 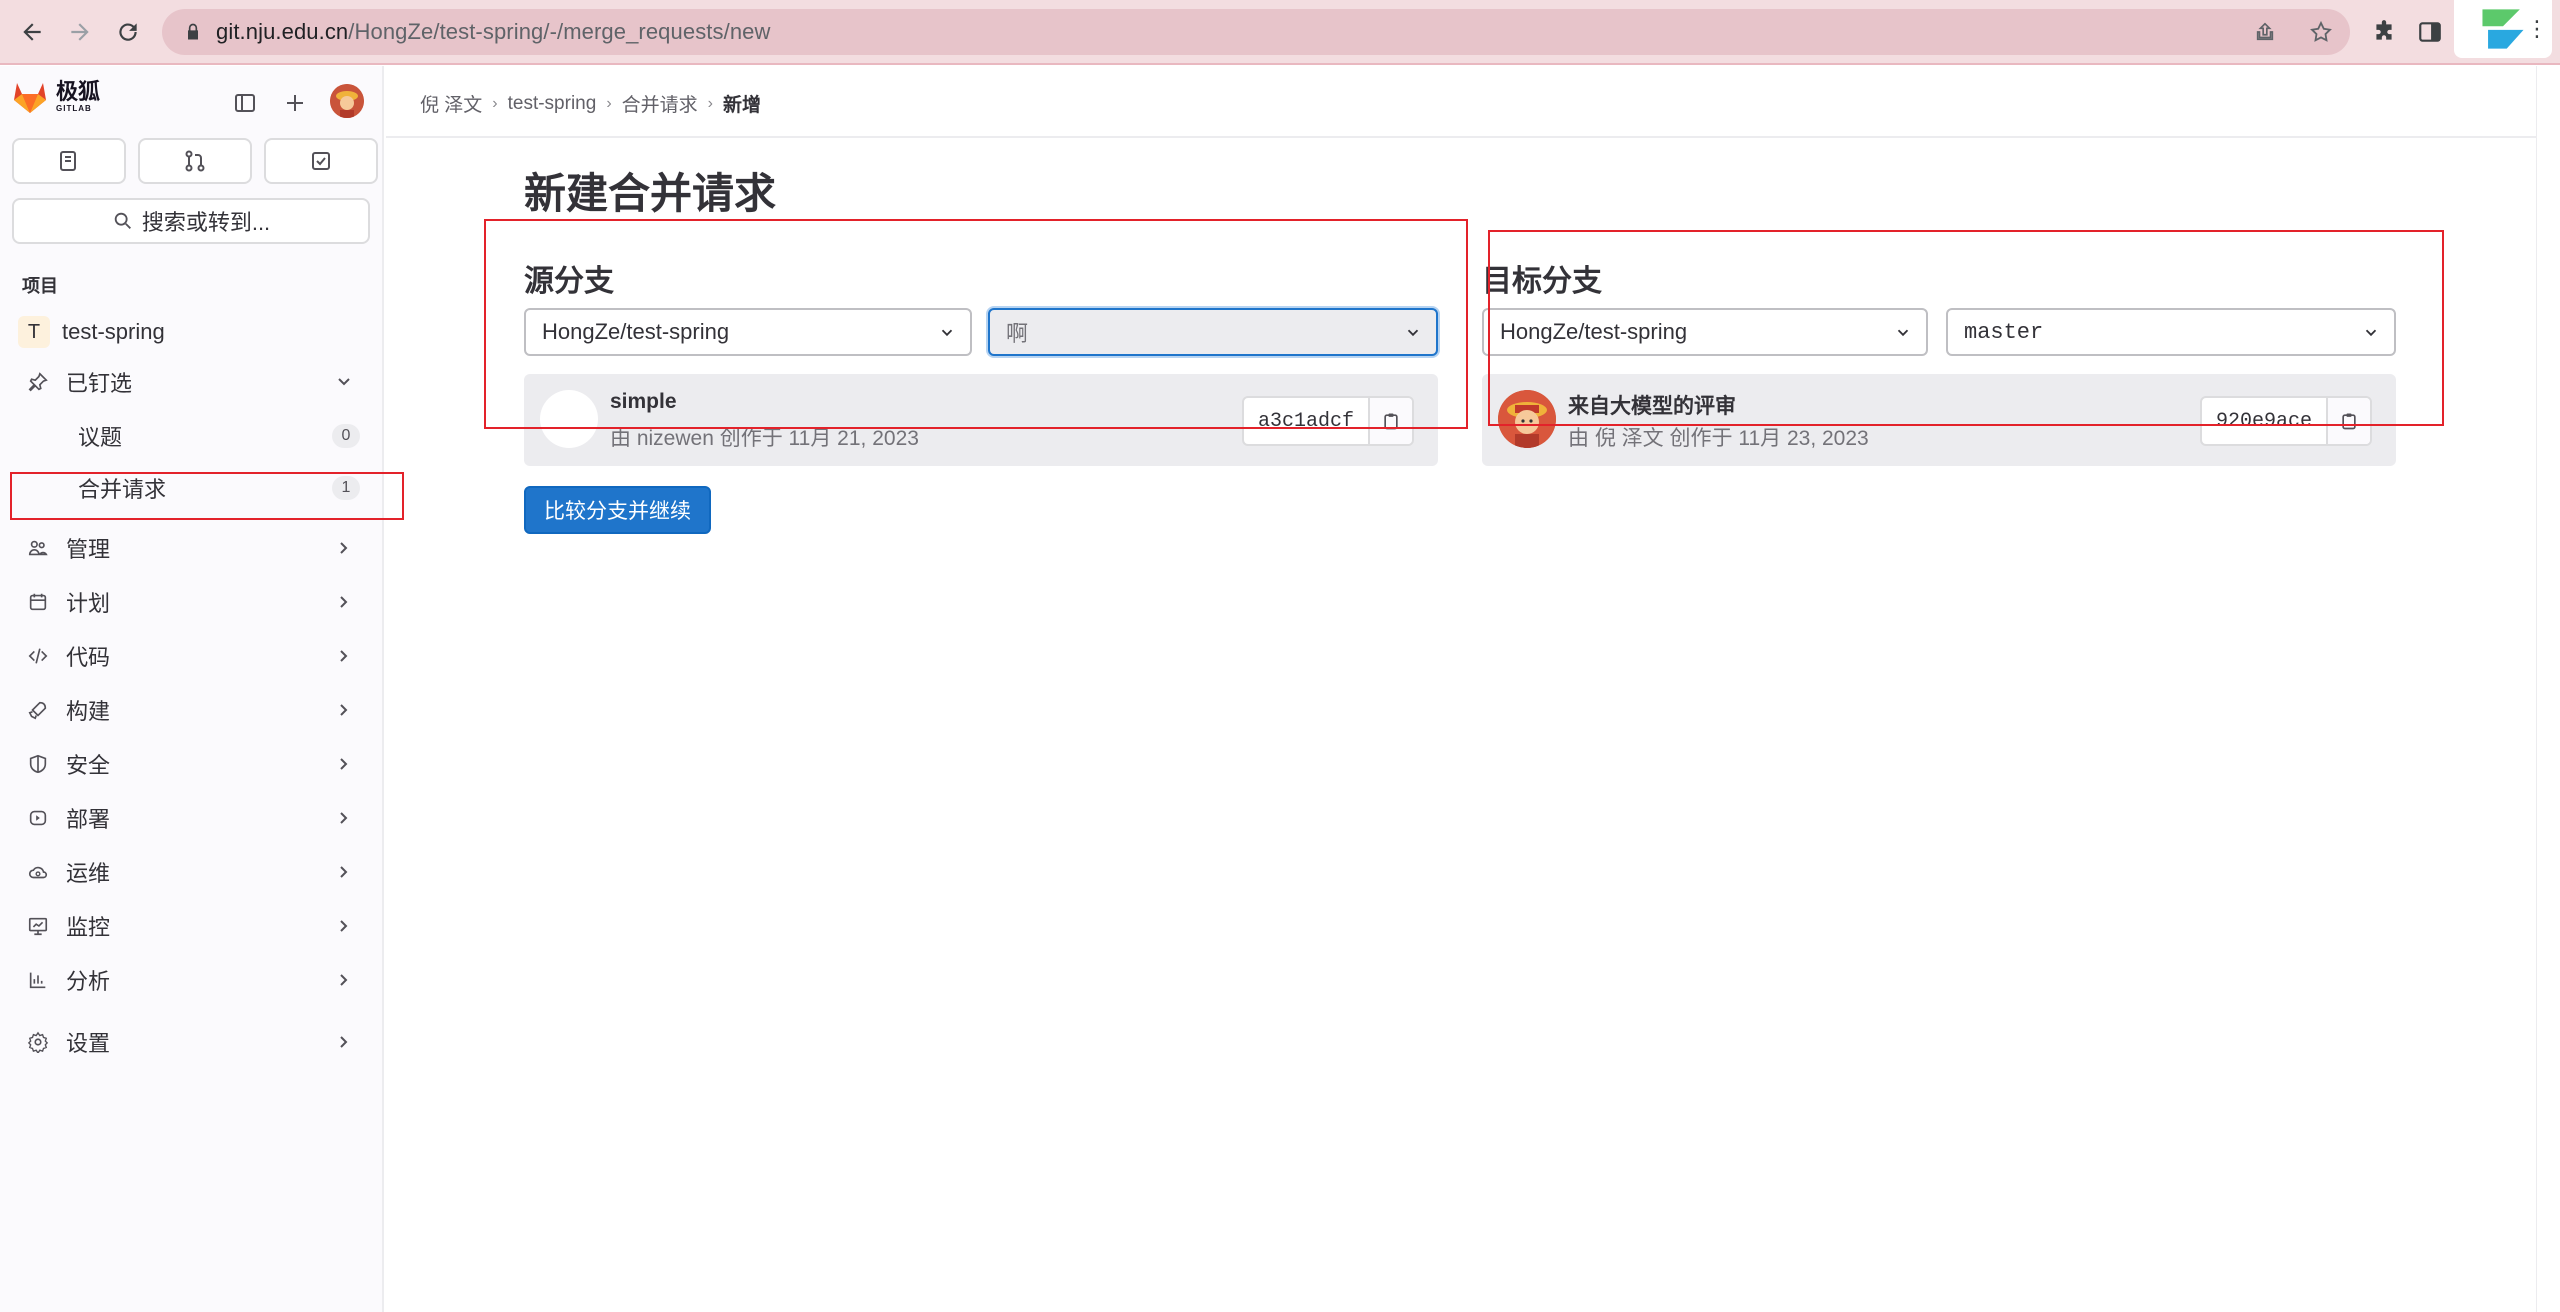 I want to click on project-avatar: T, so click(x=34, y=332).